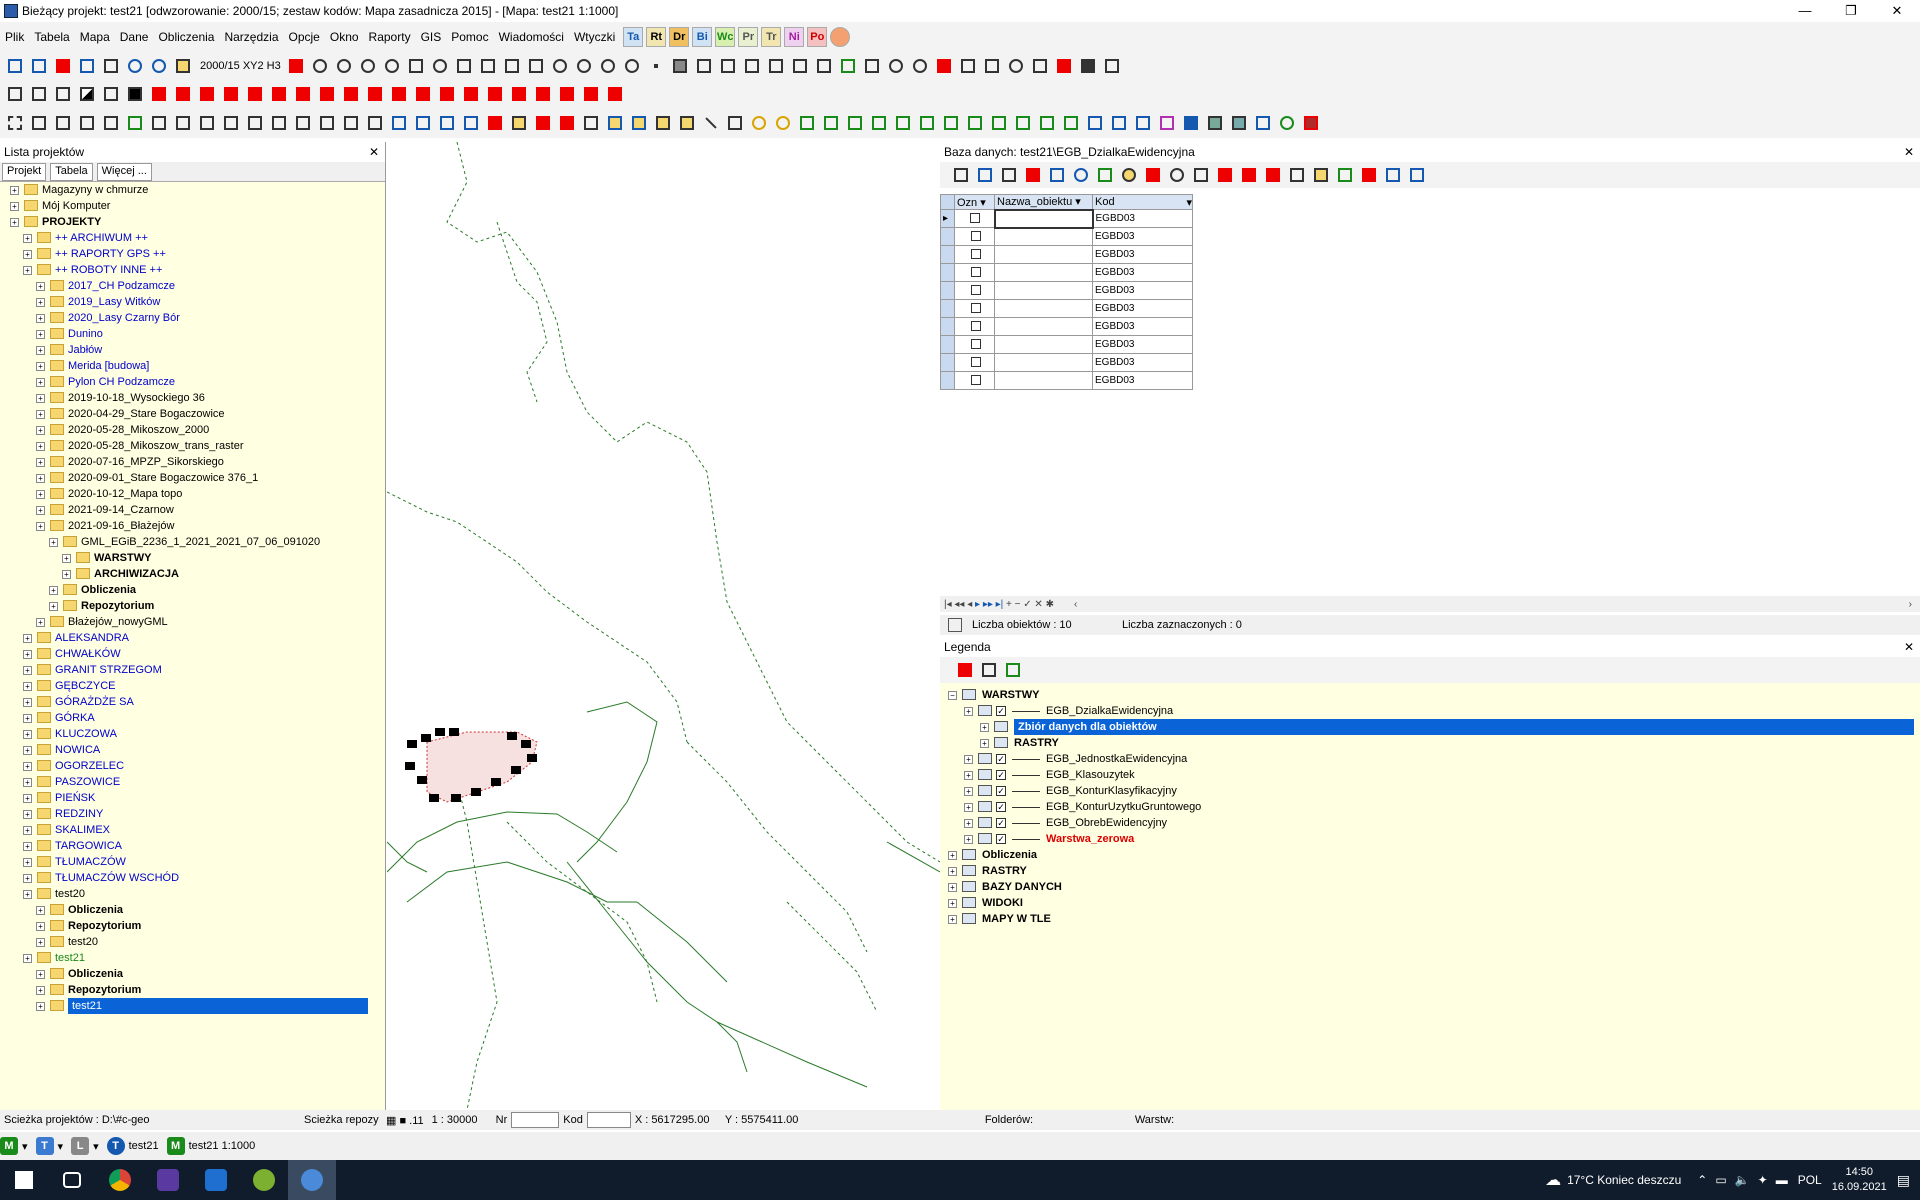 The width and height of the screenshot is (1920, 1200). What do you see at coordinates (192, 766) in the screenshot?
I see `tree-item: + OGORZELEC` at bounding box center [192, 766].